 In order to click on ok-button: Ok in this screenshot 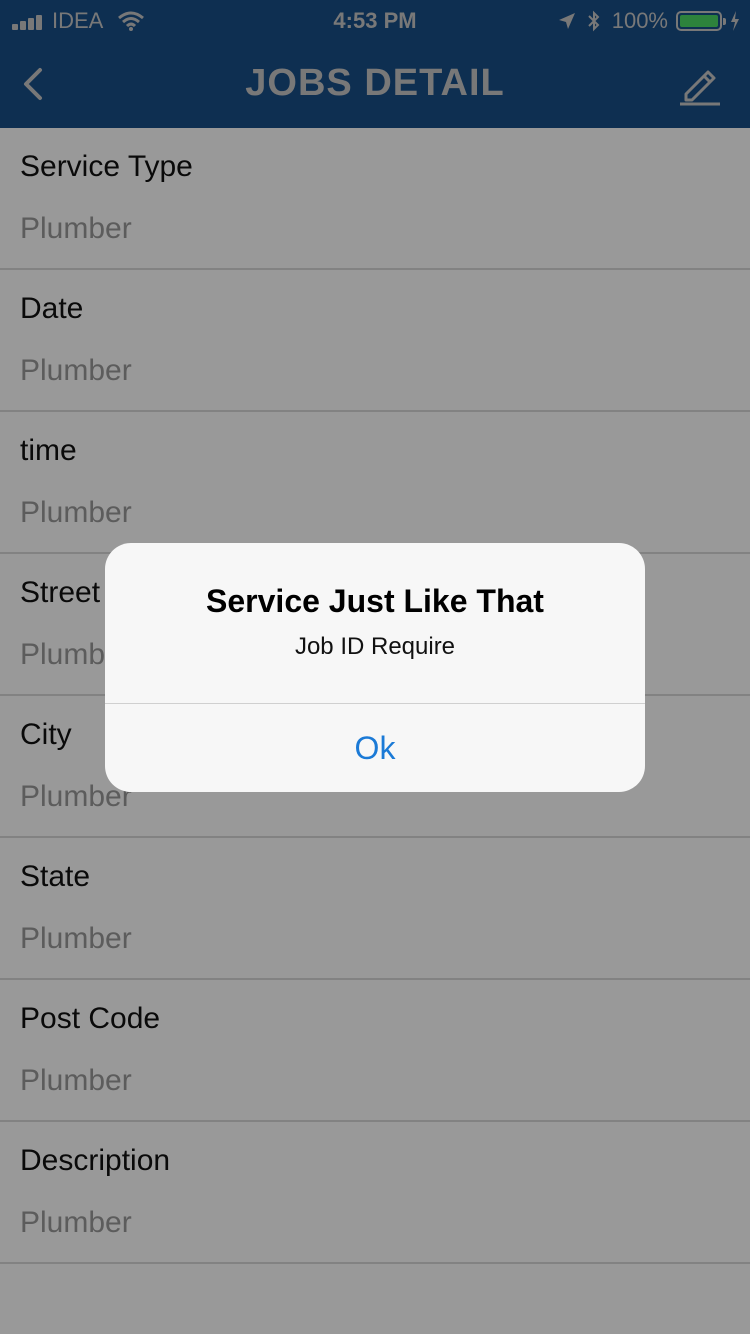, I will do `click(375, 748)`.